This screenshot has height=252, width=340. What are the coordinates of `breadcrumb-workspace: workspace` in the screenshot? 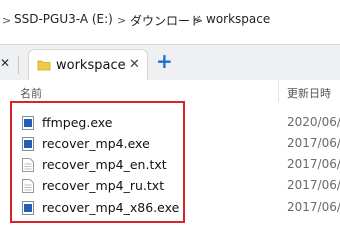 It's located at (238, 19).